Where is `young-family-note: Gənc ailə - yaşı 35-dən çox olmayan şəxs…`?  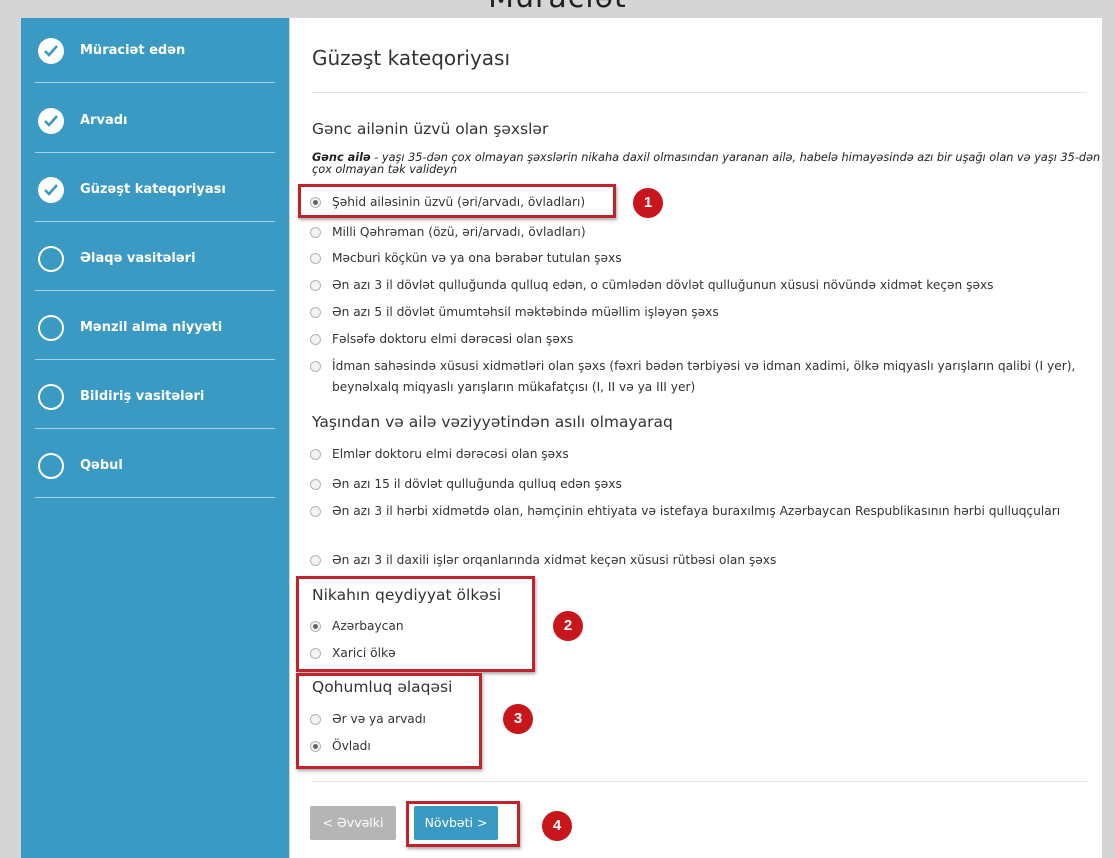 young-family-note: Gənc ailə - yaşı 35-dən çox olmayan şəxs… is located at coordinates (707, 164).